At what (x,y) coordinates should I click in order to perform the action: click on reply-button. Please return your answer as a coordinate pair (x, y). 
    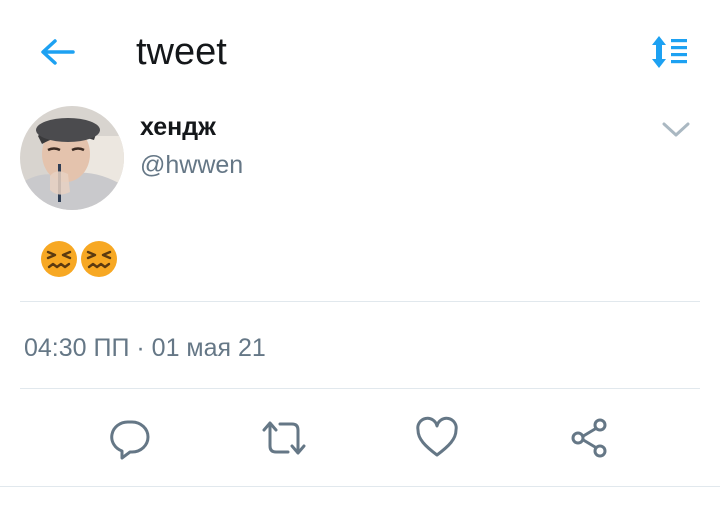
    Looking at the image, I should click on (130, 438).